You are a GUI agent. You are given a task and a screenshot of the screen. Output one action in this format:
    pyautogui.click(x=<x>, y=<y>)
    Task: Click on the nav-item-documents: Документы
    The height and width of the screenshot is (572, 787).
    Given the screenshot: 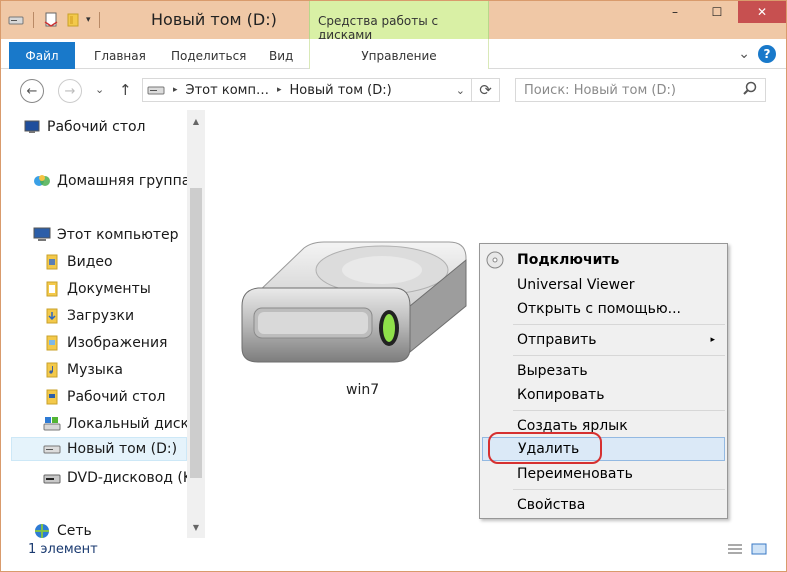 What is the action you would take?
    pyautogui.click(x=124, y=289)
    